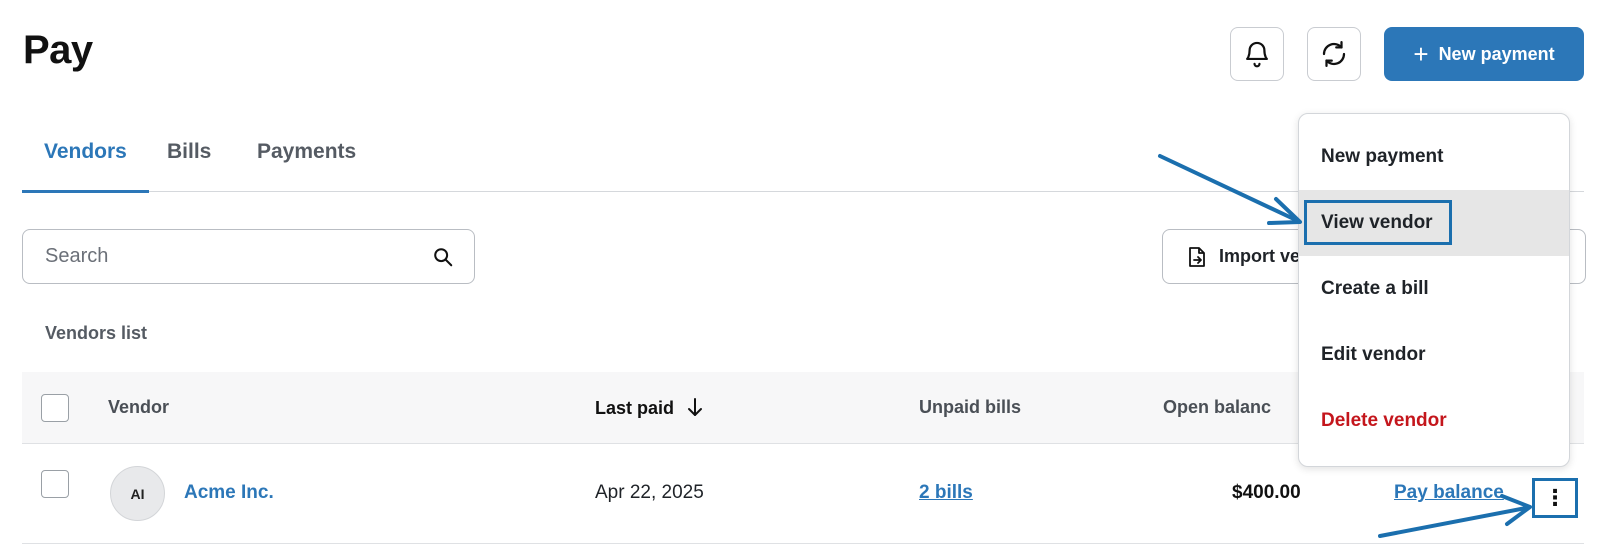  What do you see at coordinates (1197, 256) in the screenshot?
I see `import-file-icon` at bounding box center [1197, 256].